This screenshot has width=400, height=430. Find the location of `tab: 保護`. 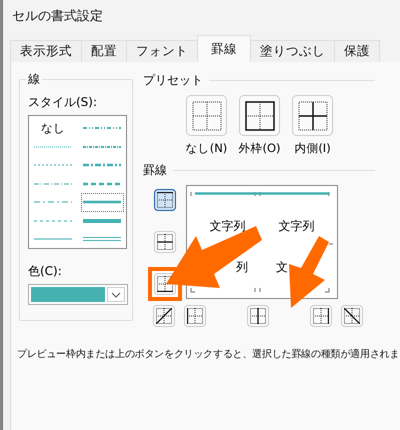

tab: 保護 is located at coordinates (357, 51).